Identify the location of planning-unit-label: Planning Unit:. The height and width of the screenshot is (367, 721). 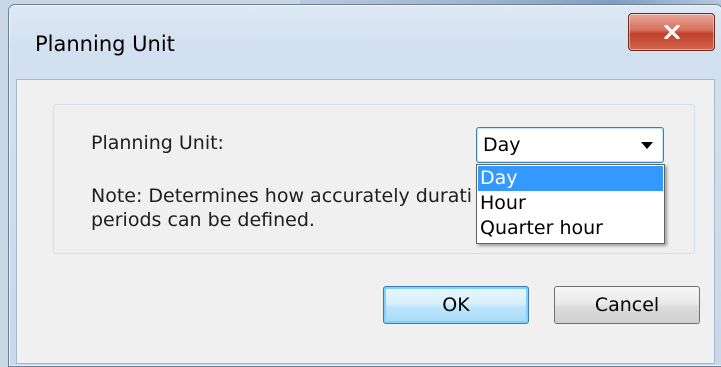
(157, 143).